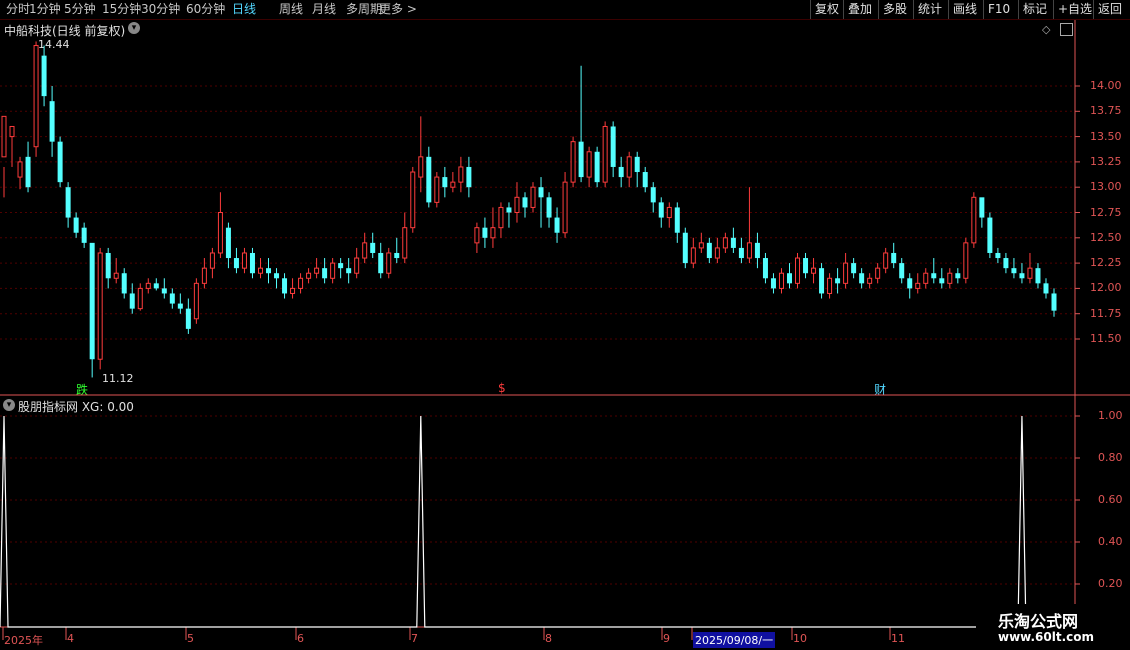 The image size is (1130, 650). What do you see at coordinates (1038, 621) in the screenshot?
I see `watermark-title: 乐淘公式网` at bounding box center [1038, 621].